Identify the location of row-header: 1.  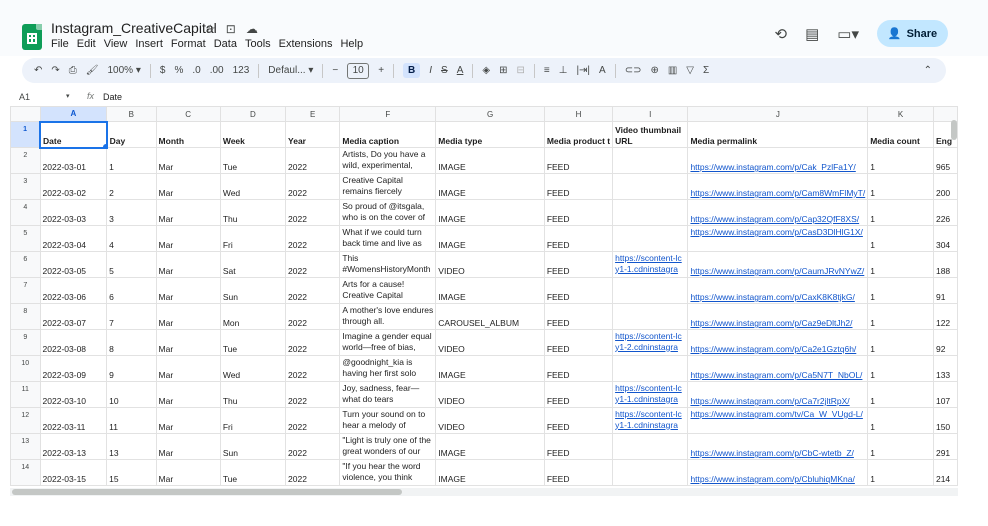
(25, 134).